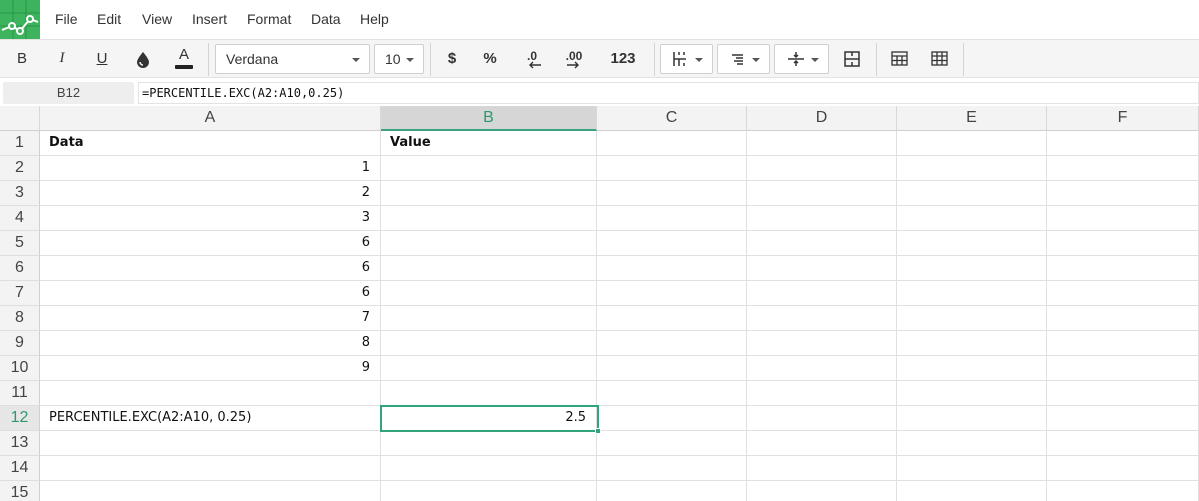 This screenshot has height=501, width=1199. What do you see at coordinates (1123, 418) in the screenshot?
I see `cell-f12` at bounding box center [1123, 418].